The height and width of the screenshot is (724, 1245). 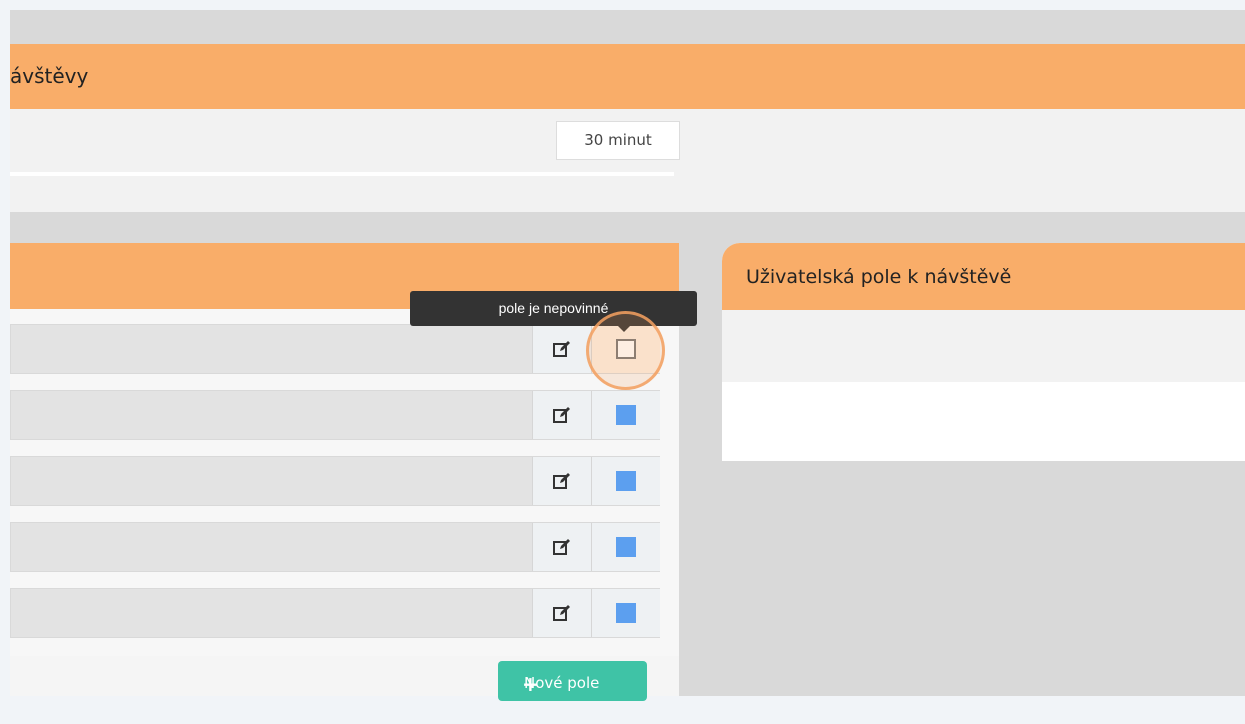 I want to click on divider, so click(x=342, y=174).